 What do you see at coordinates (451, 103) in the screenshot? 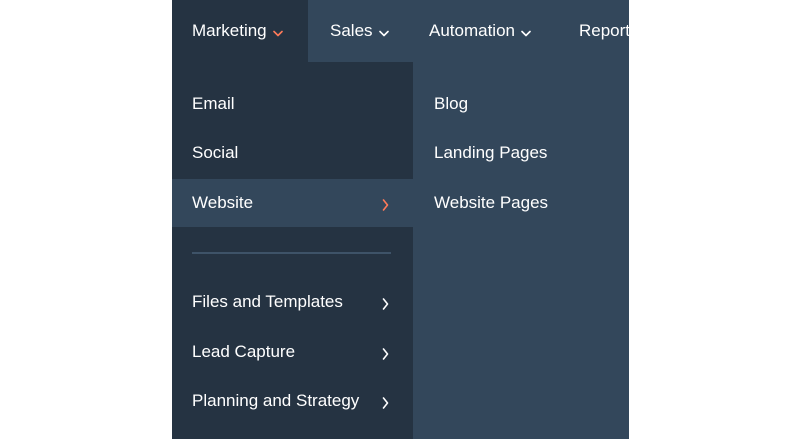
I see `submenu-item-label: Blog` at bounding box center [451, 103].